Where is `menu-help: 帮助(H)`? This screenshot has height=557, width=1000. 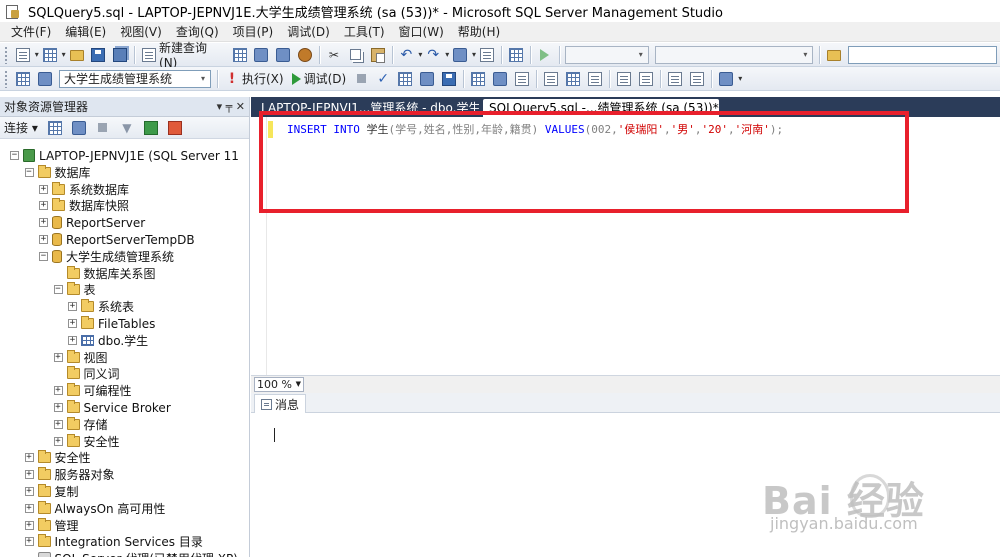
menu-help: 帮助(H) is located at coordinates (479, 32).